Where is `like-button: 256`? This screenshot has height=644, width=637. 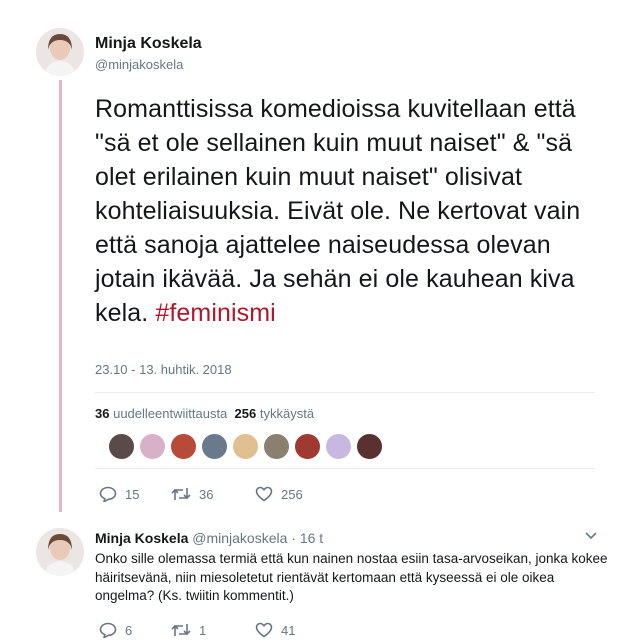
like-button: 256 is located at coordinates (279, 494).